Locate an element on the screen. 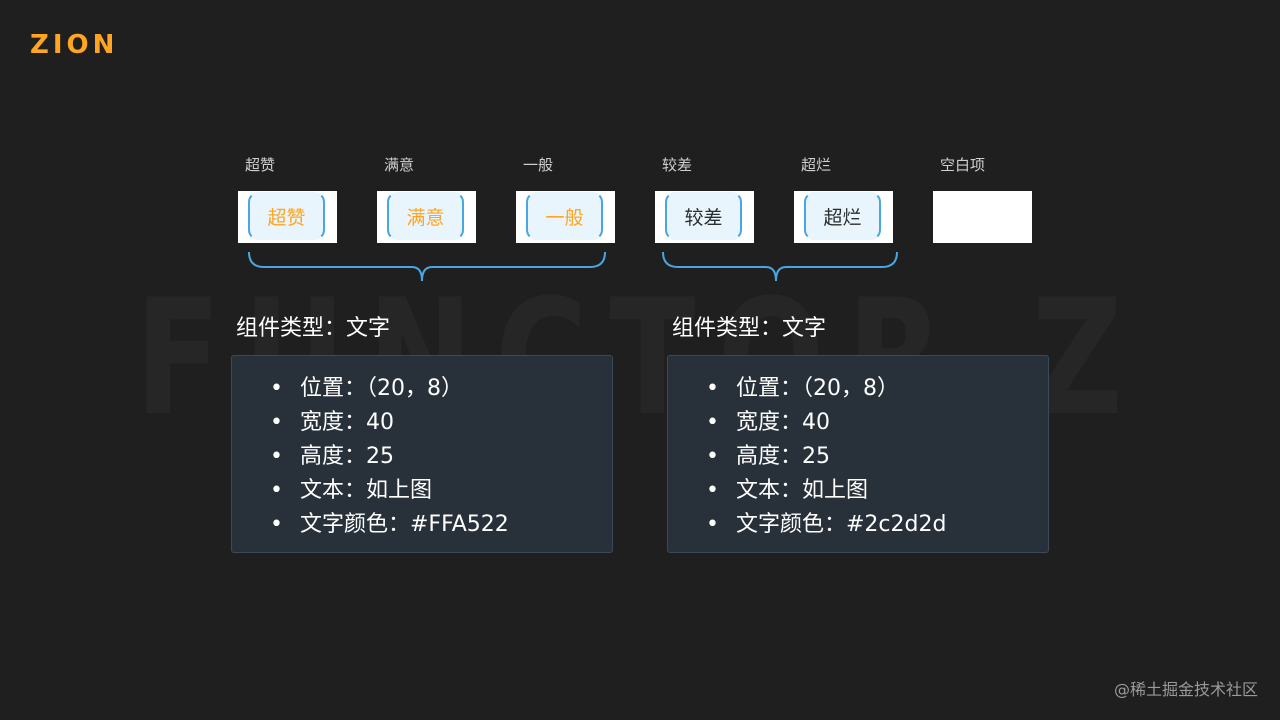  rating-chip-satisfied: 满意 is located at coordinates (425, 216).